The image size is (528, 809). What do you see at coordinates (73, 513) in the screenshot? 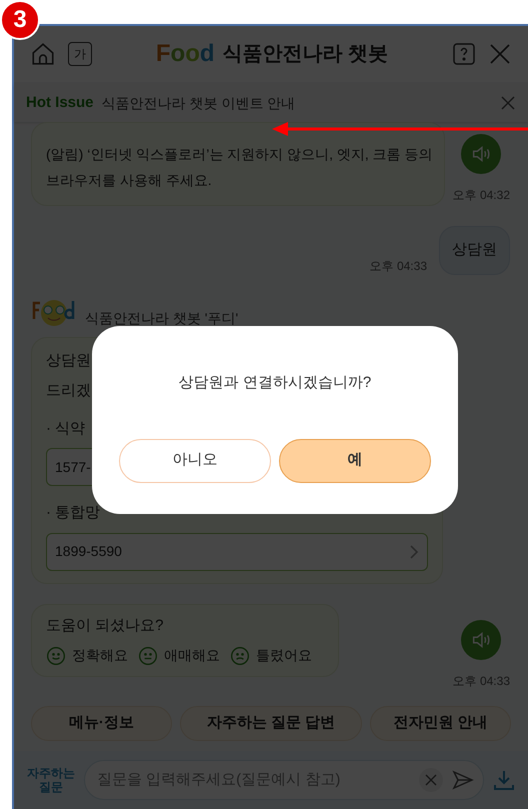
I see `contact-label: · 통합망` at bounding box center [73, 513].